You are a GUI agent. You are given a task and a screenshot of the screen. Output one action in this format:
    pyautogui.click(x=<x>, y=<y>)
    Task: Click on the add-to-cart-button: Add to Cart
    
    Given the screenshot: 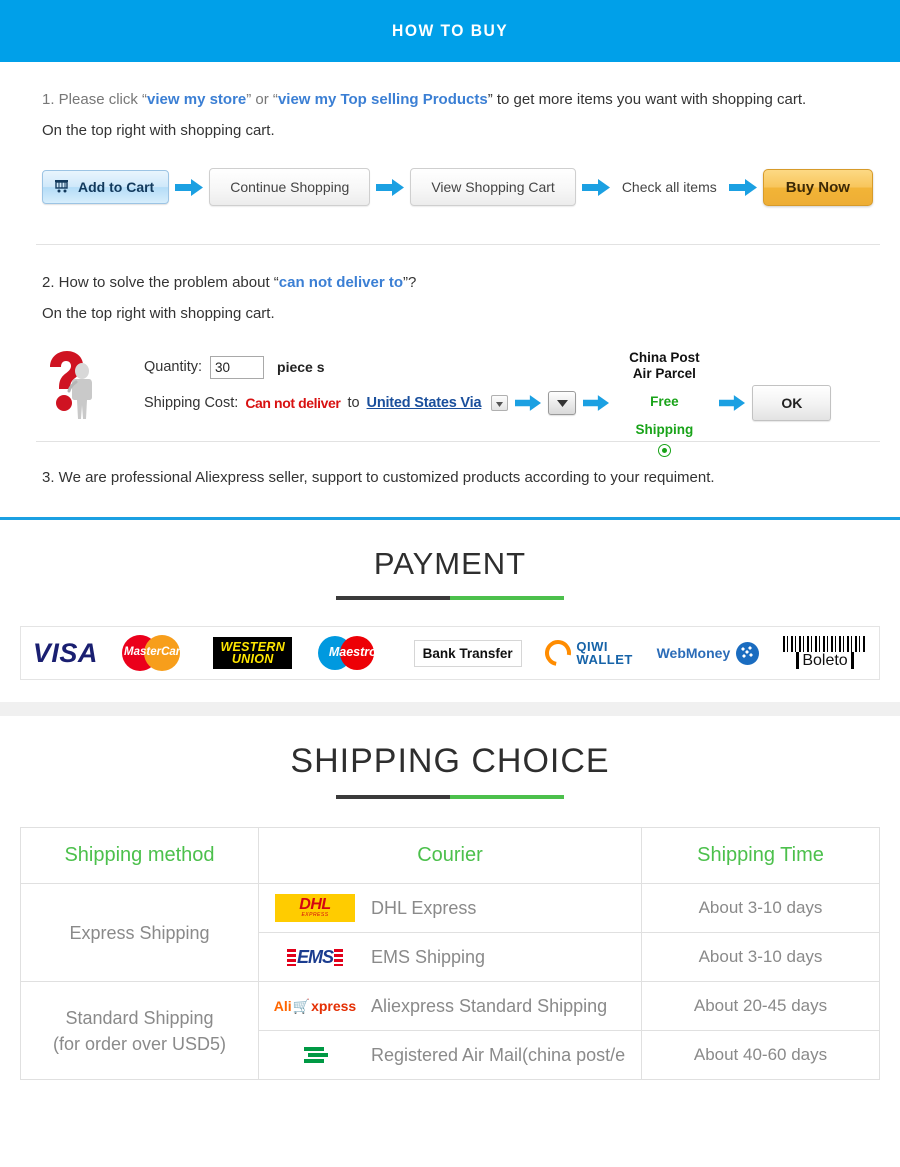 What is the action you would take?
    pyautogui.click(x=106, y=187)
    